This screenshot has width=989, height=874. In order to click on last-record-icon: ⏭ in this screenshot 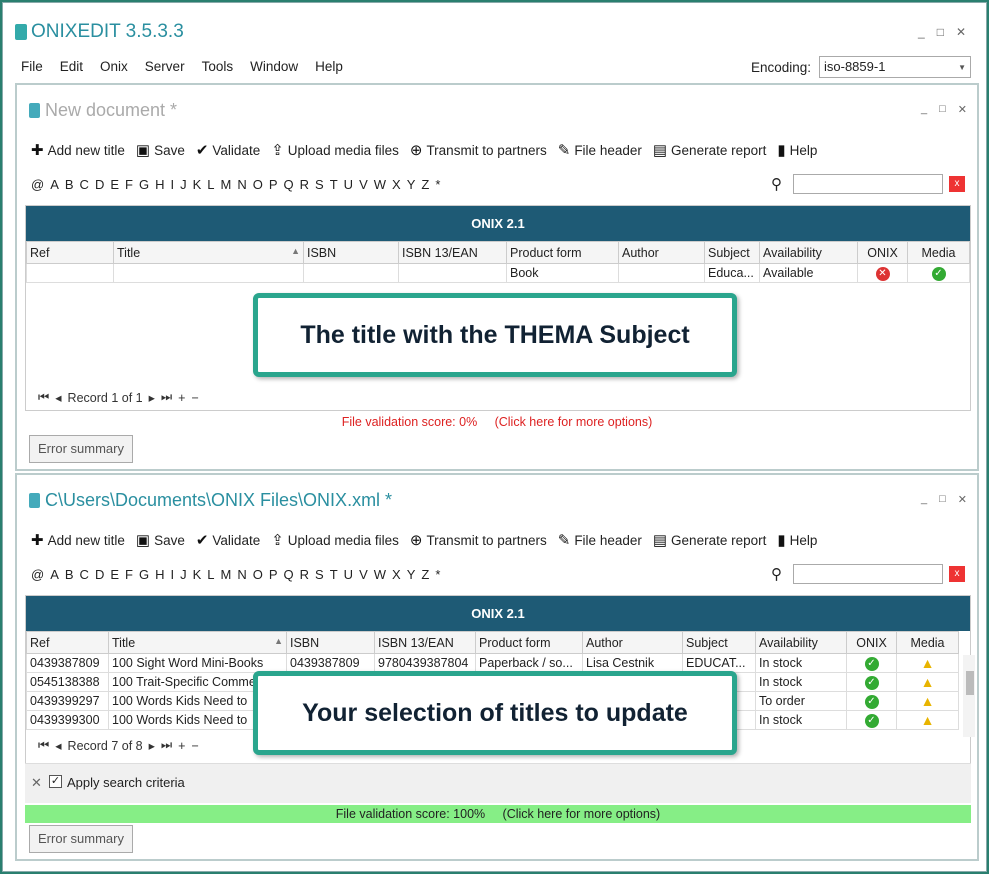, I will do `click(166, 397)`.